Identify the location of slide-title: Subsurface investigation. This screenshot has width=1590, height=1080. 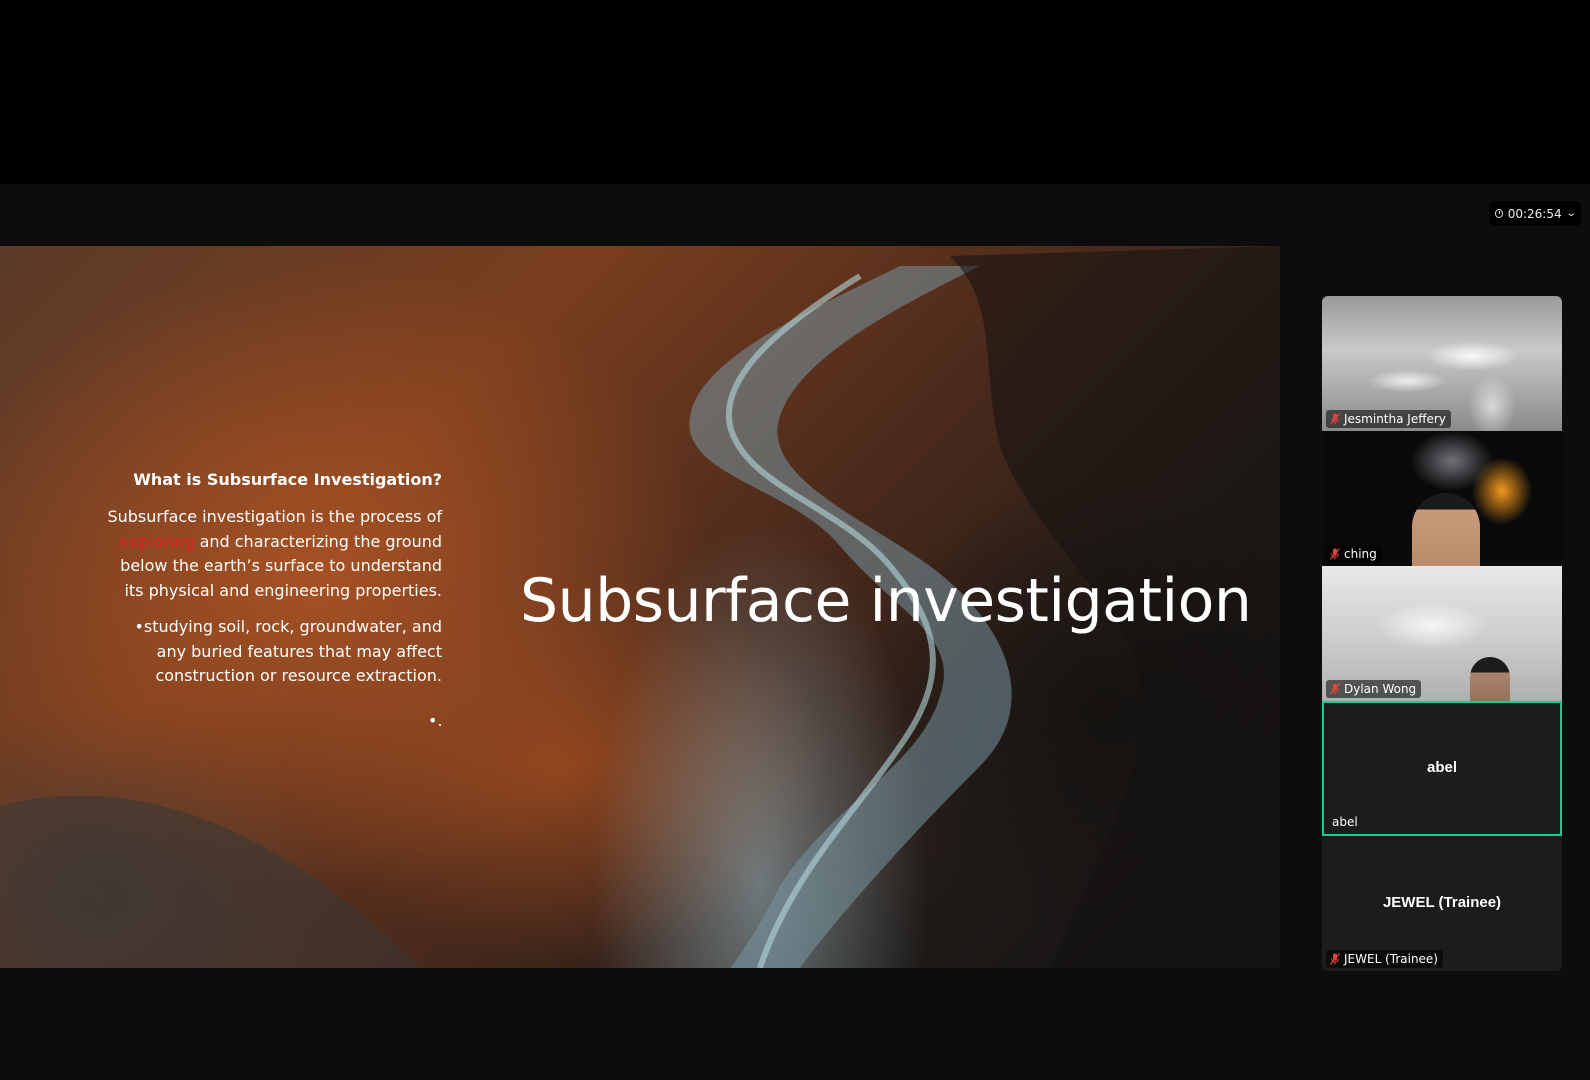
(886, 601).